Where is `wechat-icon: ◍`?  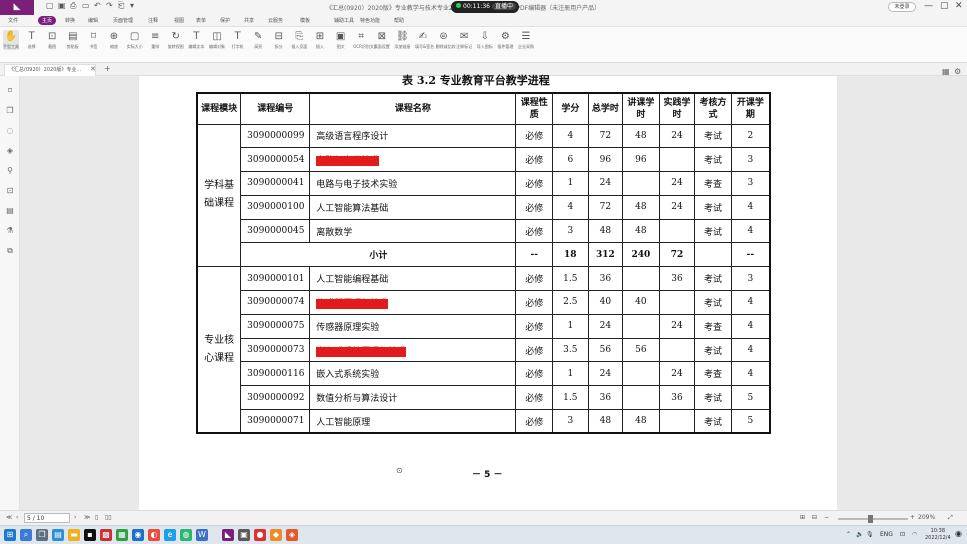
wechat-icon: ◍ is located at coordinates (186, 535).